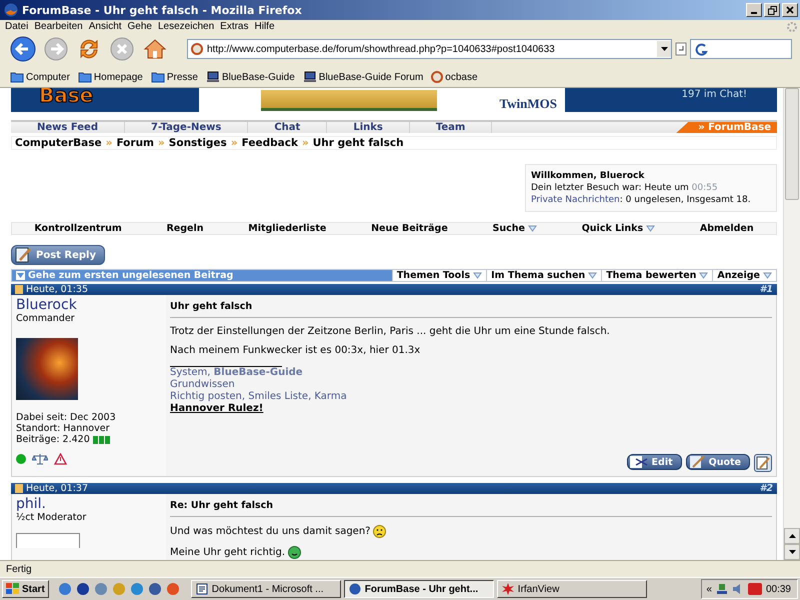  Describe the element at coordinates (19, 569) in the screenshot. I see `status-text: Fertig` at that location.